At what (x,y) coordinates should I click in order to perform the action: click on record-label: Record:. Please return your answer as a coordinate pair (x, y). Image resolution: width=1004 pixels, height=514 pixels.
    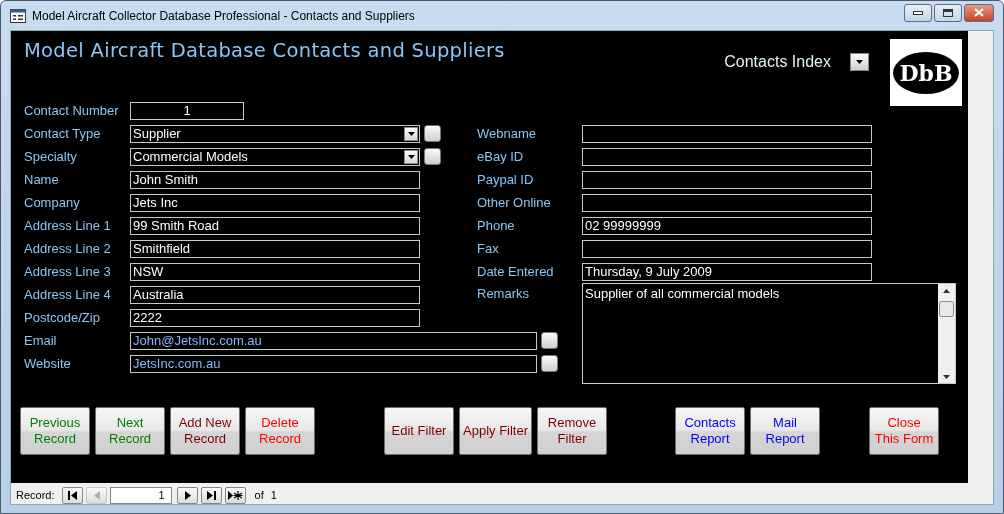
    Looking at the image, I should click on (35, 495).